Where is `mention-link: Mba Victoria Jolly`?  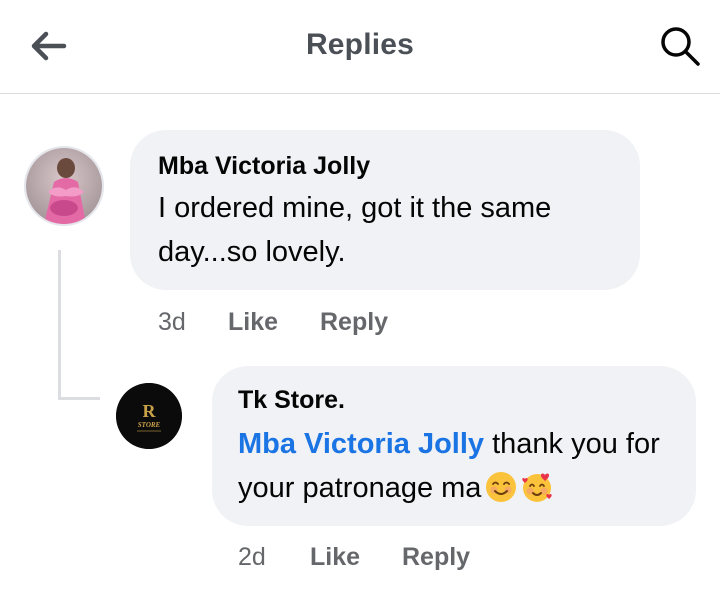
mention-link: Mba Victoria Jolly is located at coordinates (361, 444).